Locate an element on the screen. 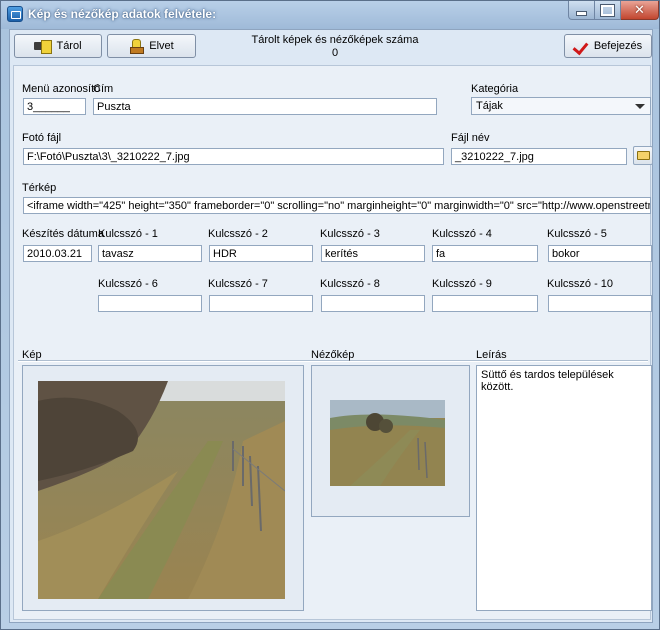  image-label: Kép is located at coordinates (32, 355).